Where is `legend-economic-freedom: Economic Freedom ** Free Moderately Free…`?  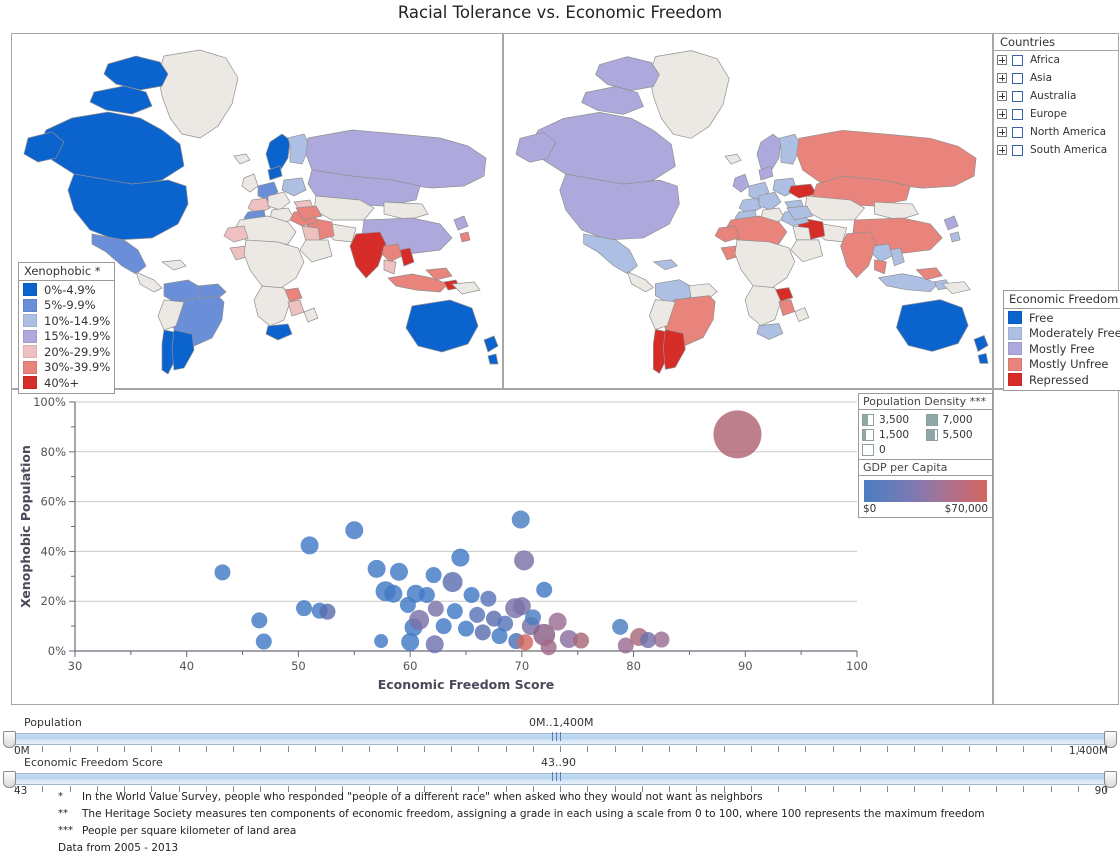 legend-economic-freedom: Economic Freedom ** Free Moderately Free… is located at coordinates (1061, 340).